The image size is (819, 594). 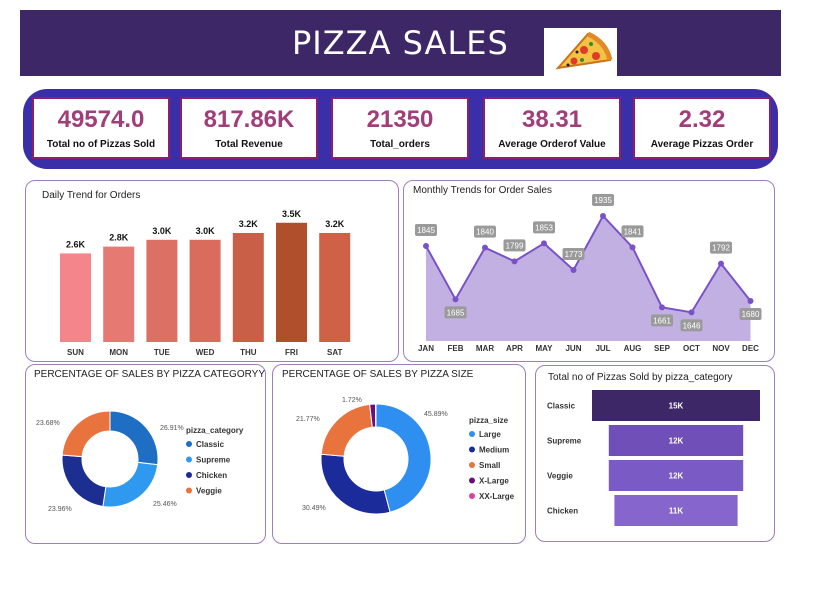 I want to click on dashboard-header: PIZZA SALES, so click(x=400, y=44).